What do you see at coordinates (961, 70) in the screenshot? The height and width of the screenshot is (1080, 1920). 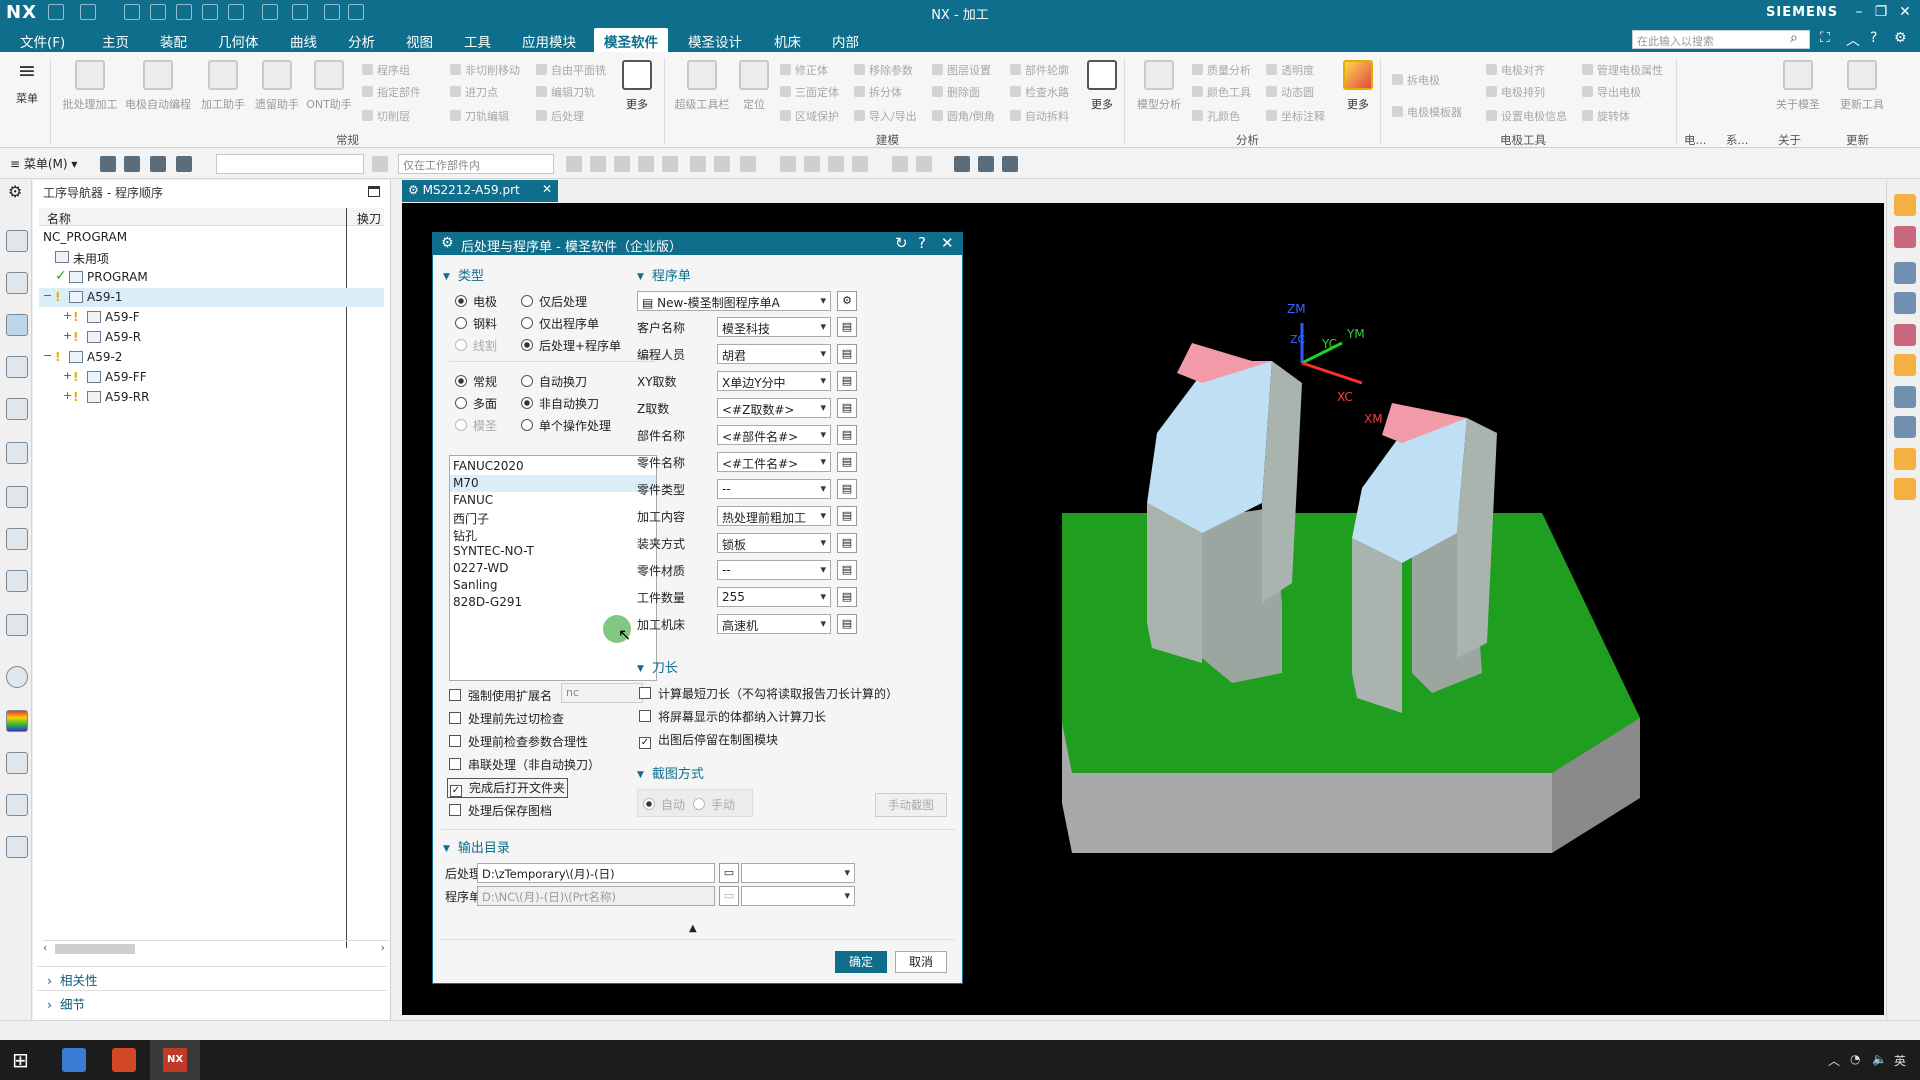 I see `layer-settings-button: 图层设置` at bounding box center [961, 70].